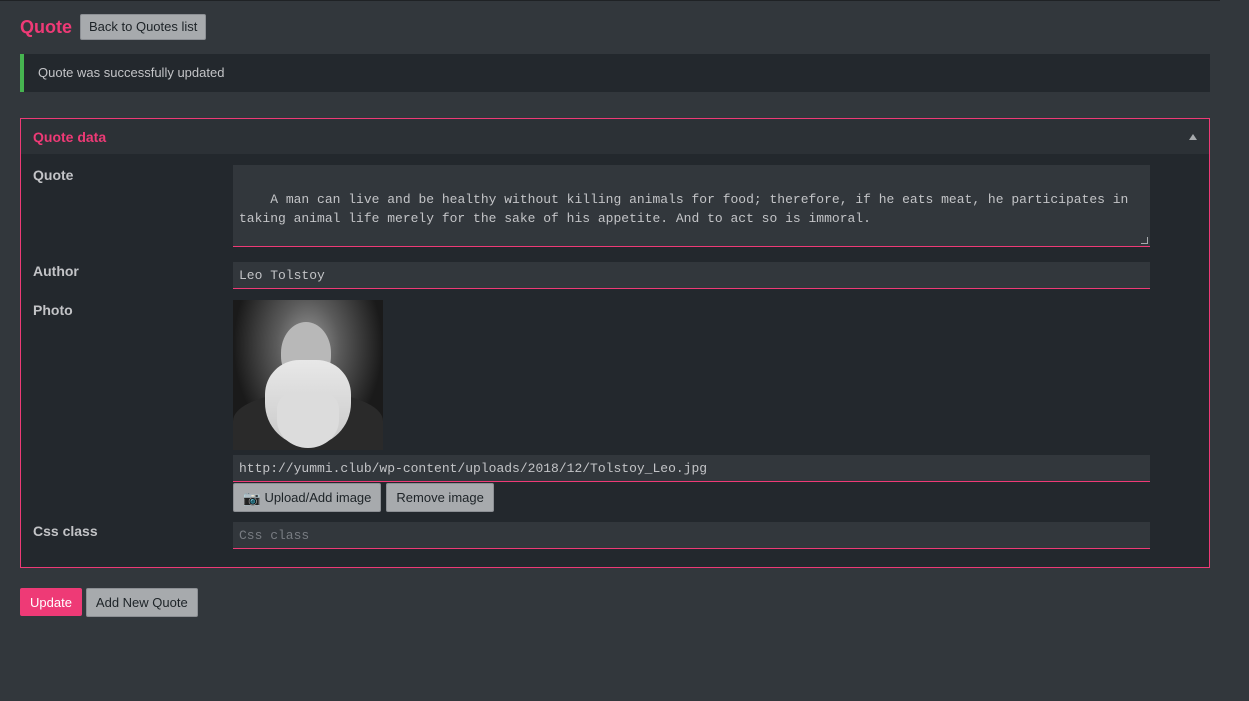 The image size is (1249, 701). Describe the element at coordinates (318, 497) in the screenshot. I see `upload-label: Upload/Add image` at that location.